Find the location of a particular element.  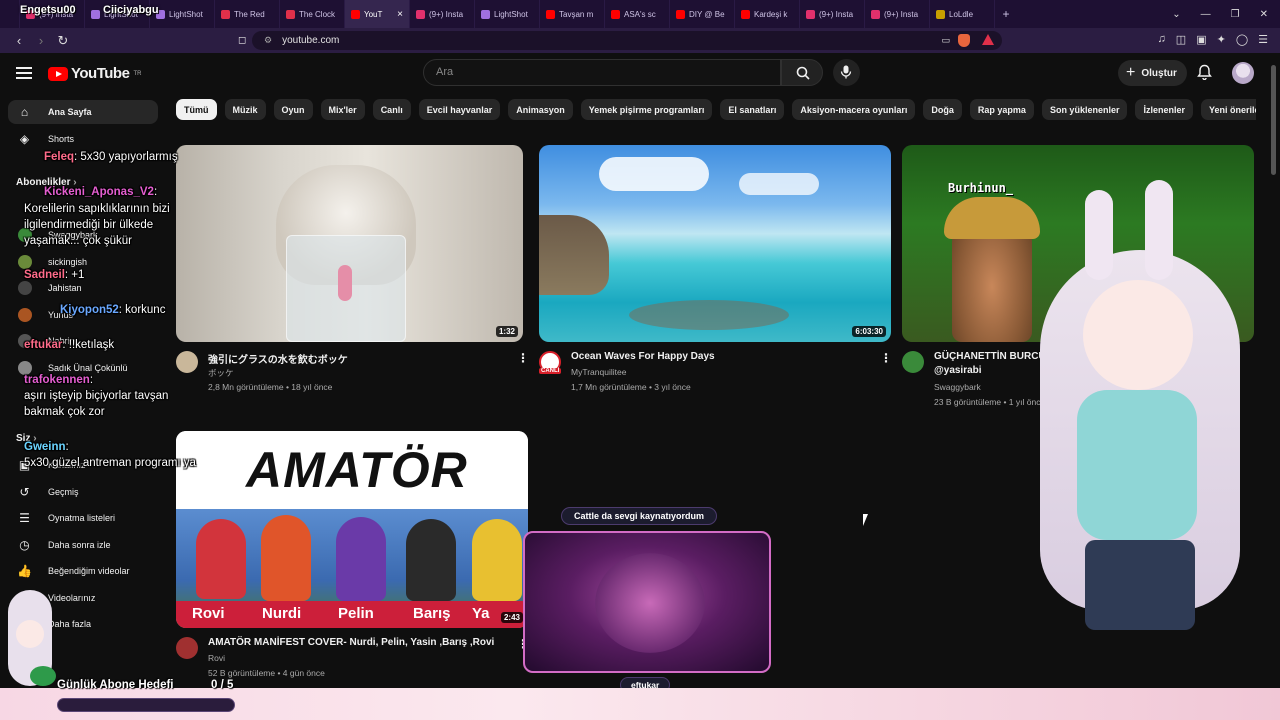

sidebar-item-label: Geçmiş is located at coordinates (63, 491).